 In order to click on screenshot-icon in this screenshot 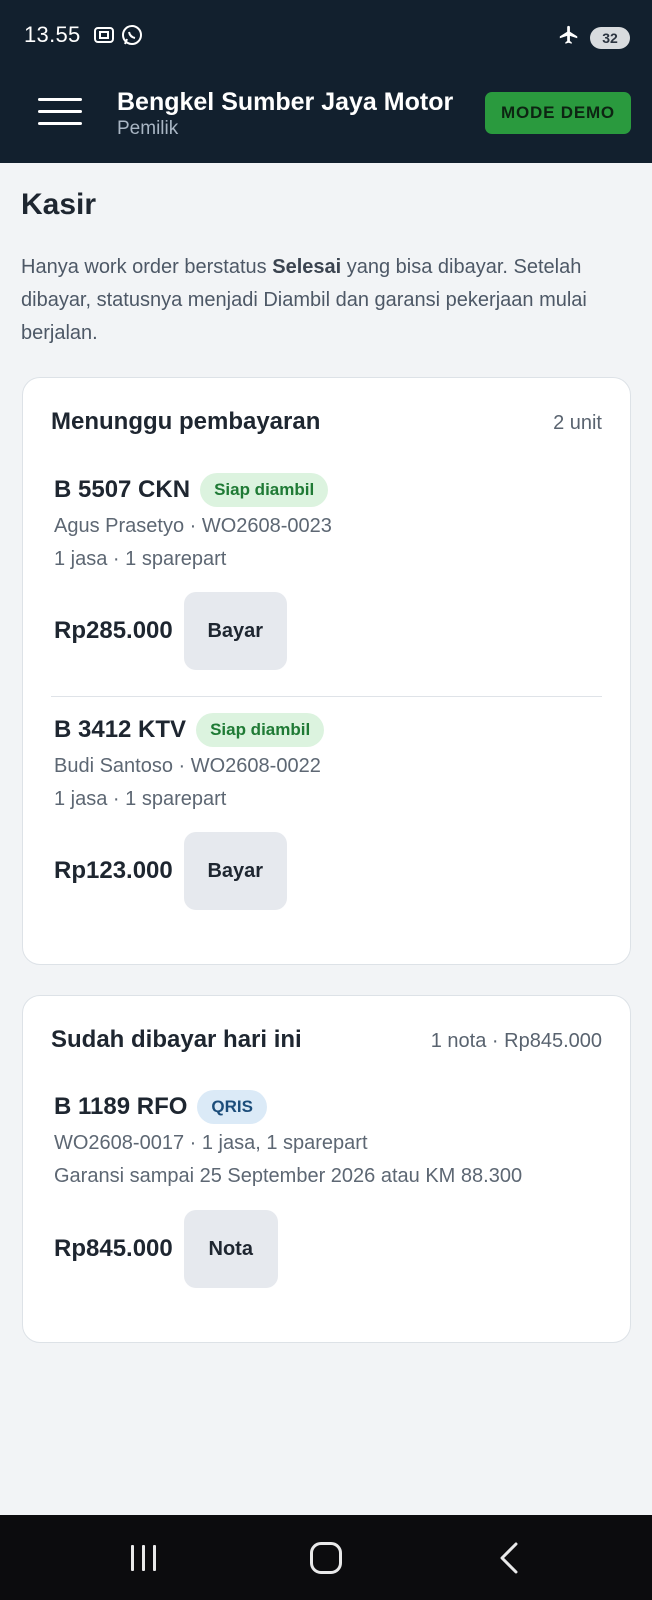, I will do `click(104, 37)`.